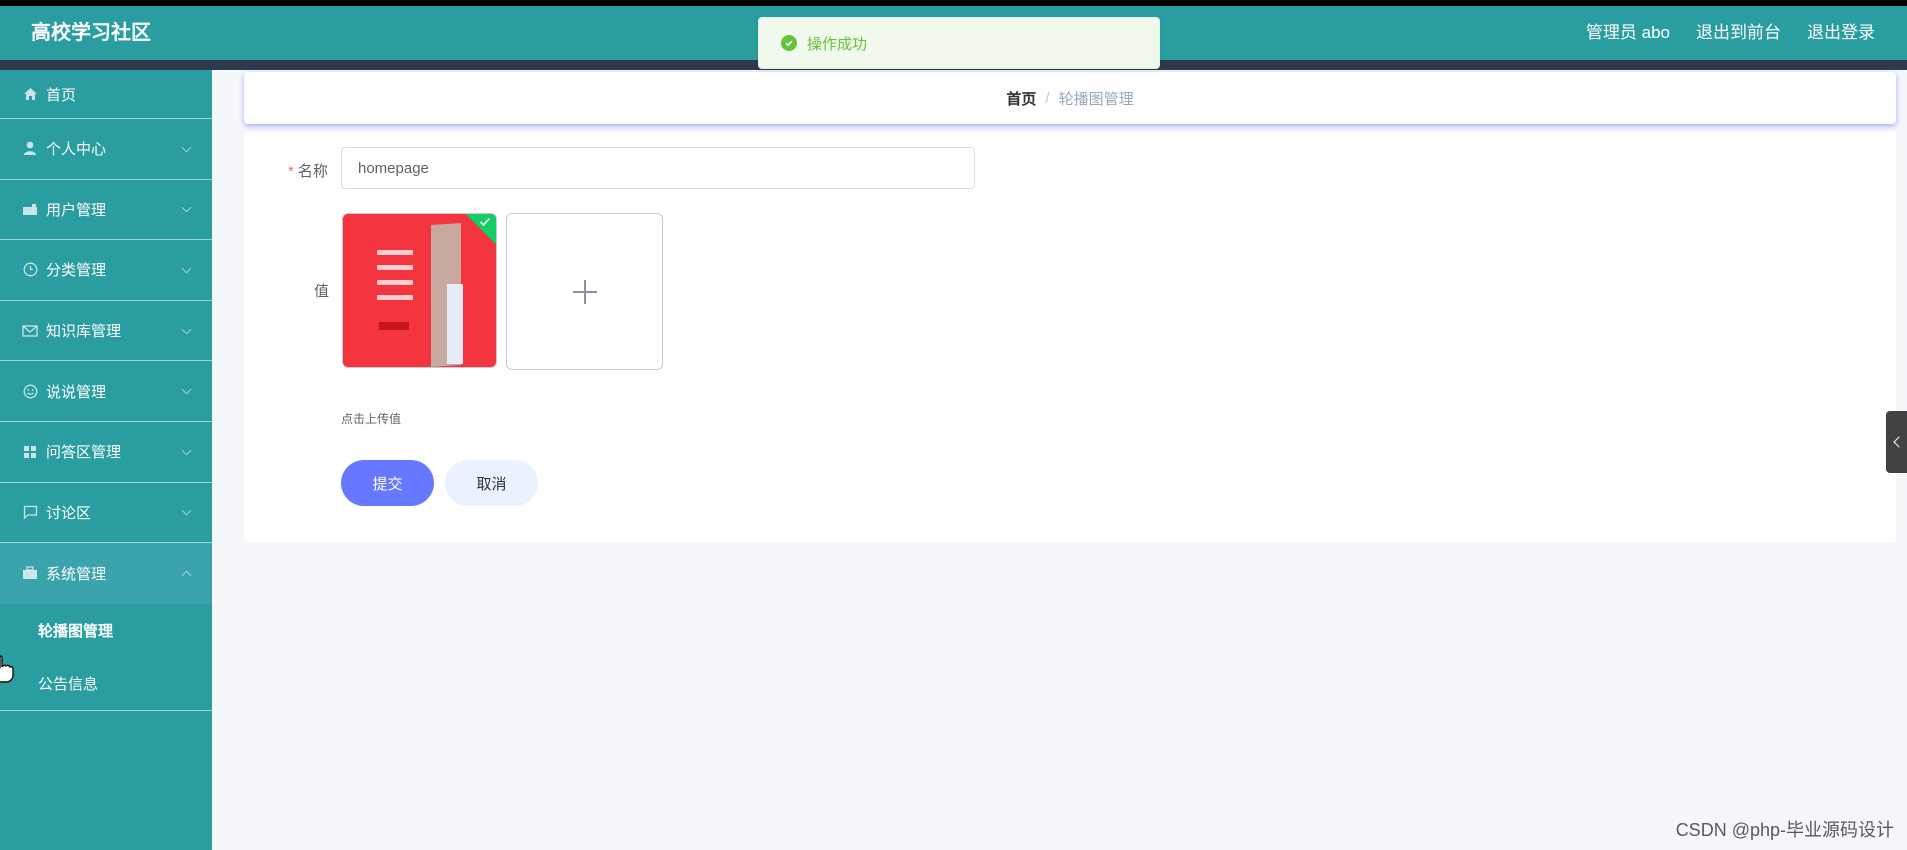  I want to click on user-icon, so click(30, 149).